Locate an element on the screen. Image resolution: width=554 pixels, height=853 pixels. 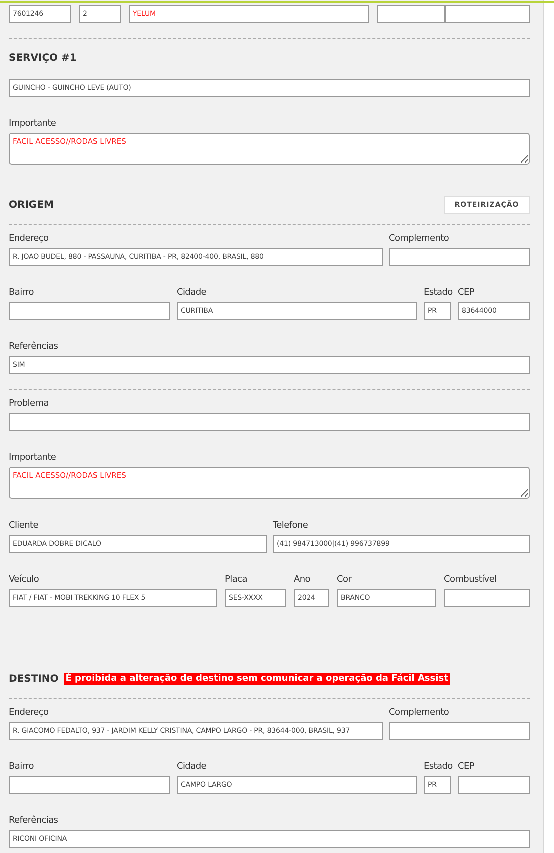
section-heading: DESTINO is located at coordinates (34, 679).